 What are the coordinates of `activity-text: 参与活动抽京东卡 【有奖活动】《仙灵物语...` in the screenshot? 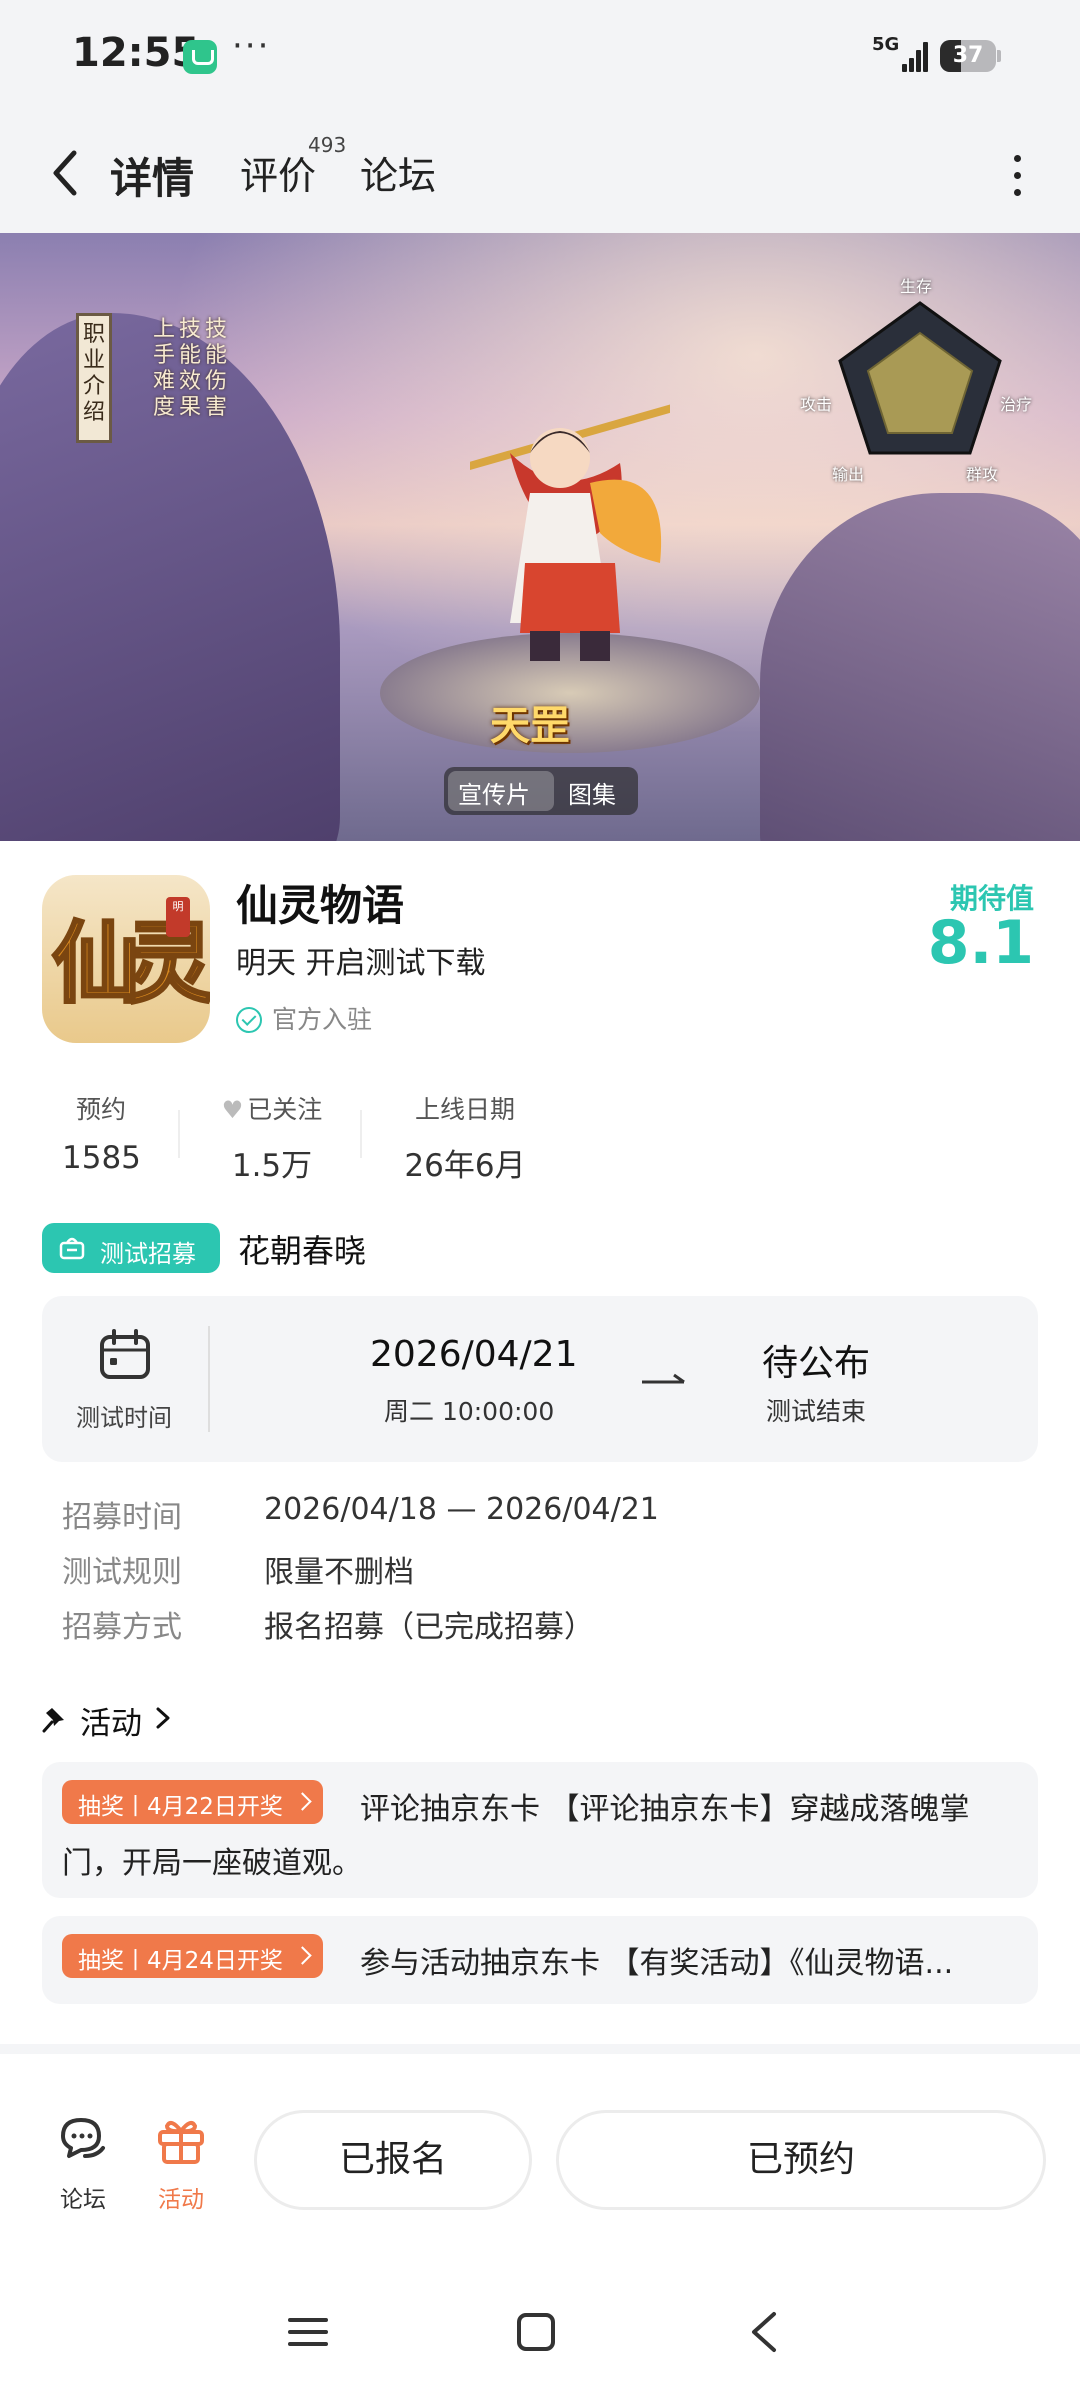 It's located at (657, 1963).